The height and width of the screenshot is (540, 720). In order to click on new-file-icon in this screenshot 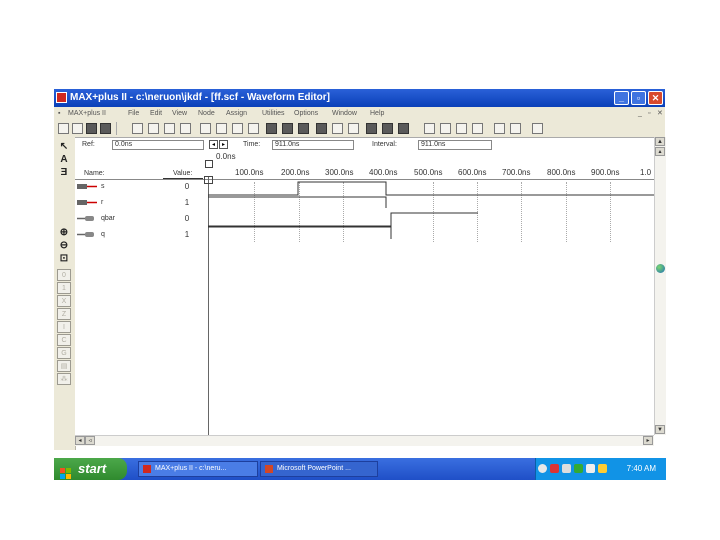, I will do `click(63, 128)`.